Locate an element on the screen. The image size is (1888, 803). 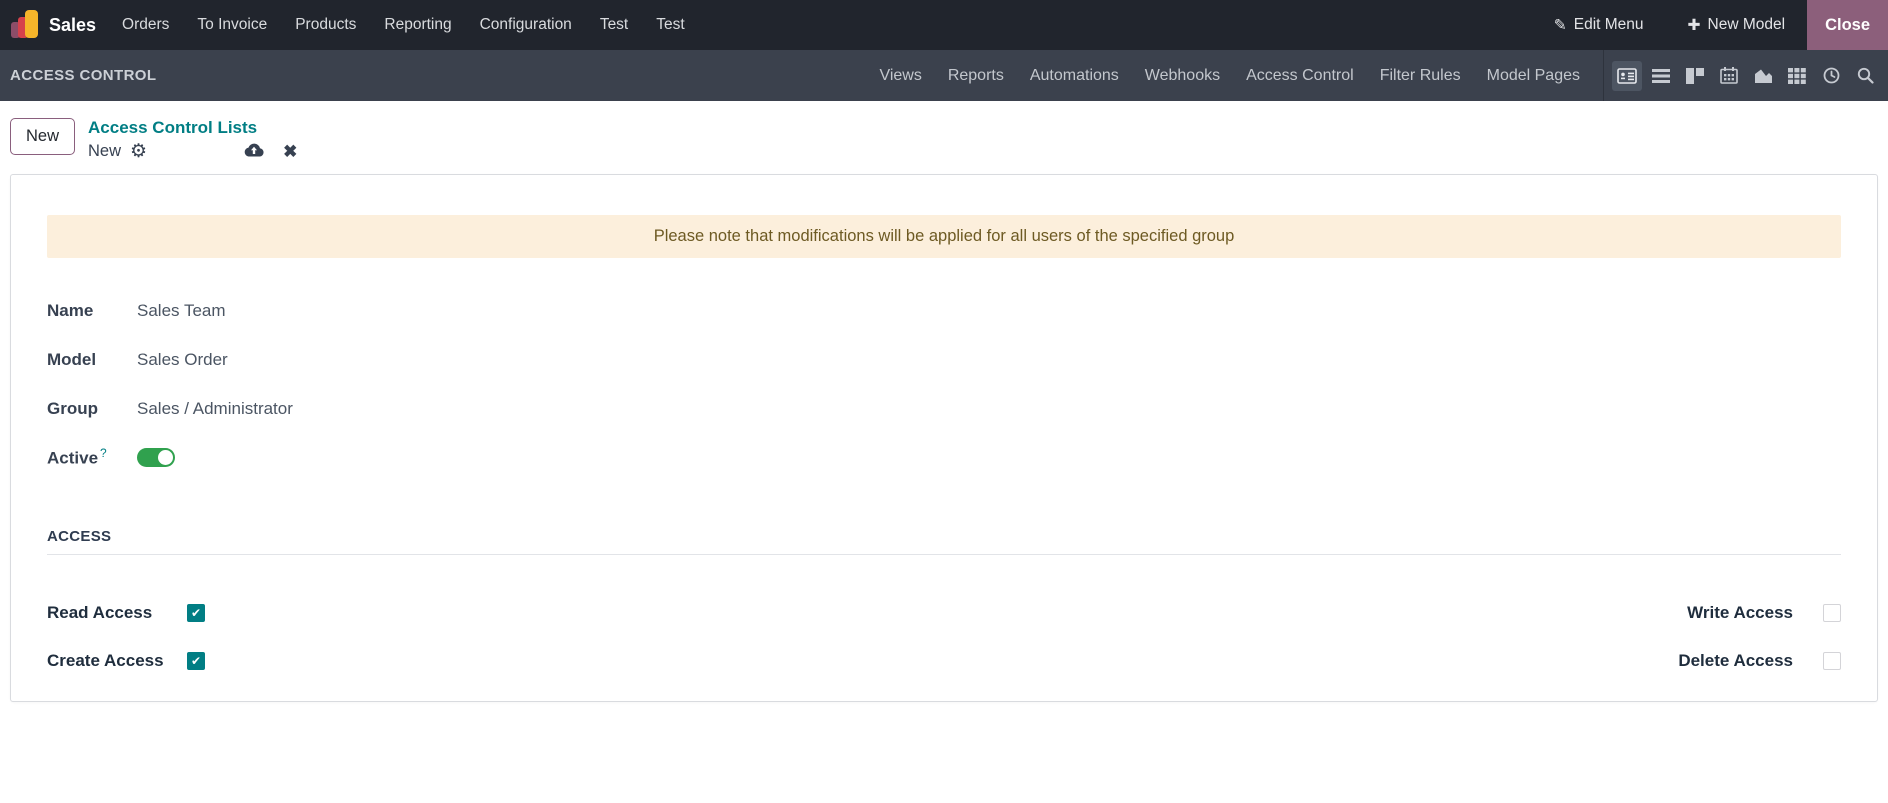
group-label: Group is located at coordinates (72, 408).